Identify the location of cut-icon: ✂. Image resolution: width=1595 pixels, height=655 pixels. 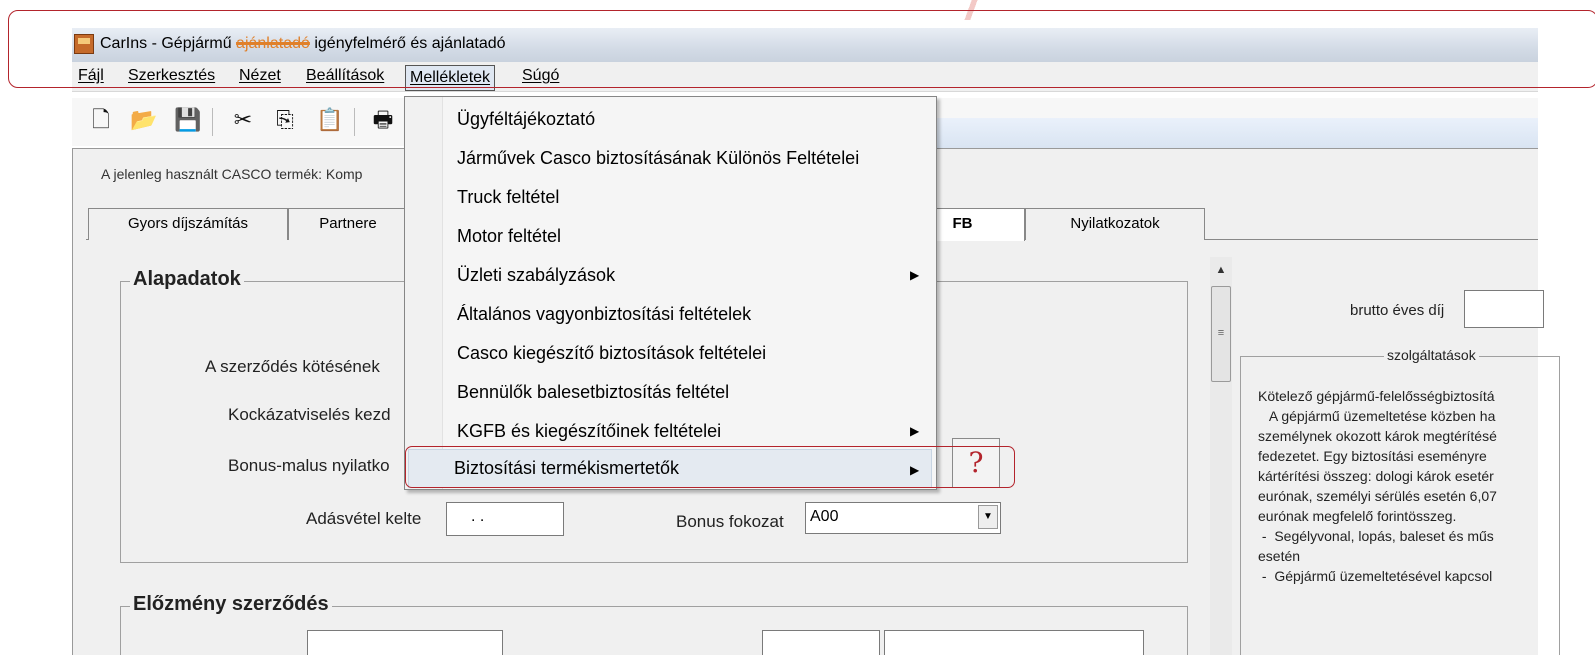
(243, 121).